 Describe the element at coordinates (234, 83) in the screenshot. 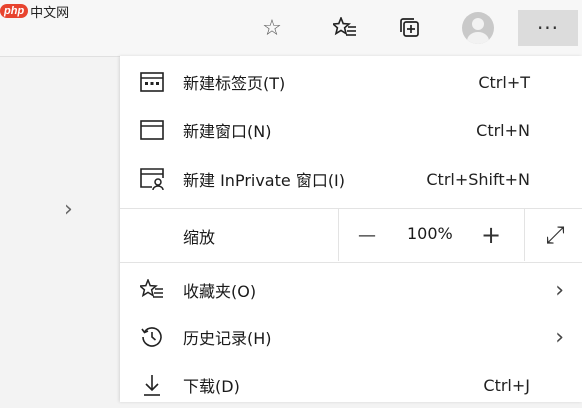

I see `menu-item-label: 新建标签页(T)` at that location.